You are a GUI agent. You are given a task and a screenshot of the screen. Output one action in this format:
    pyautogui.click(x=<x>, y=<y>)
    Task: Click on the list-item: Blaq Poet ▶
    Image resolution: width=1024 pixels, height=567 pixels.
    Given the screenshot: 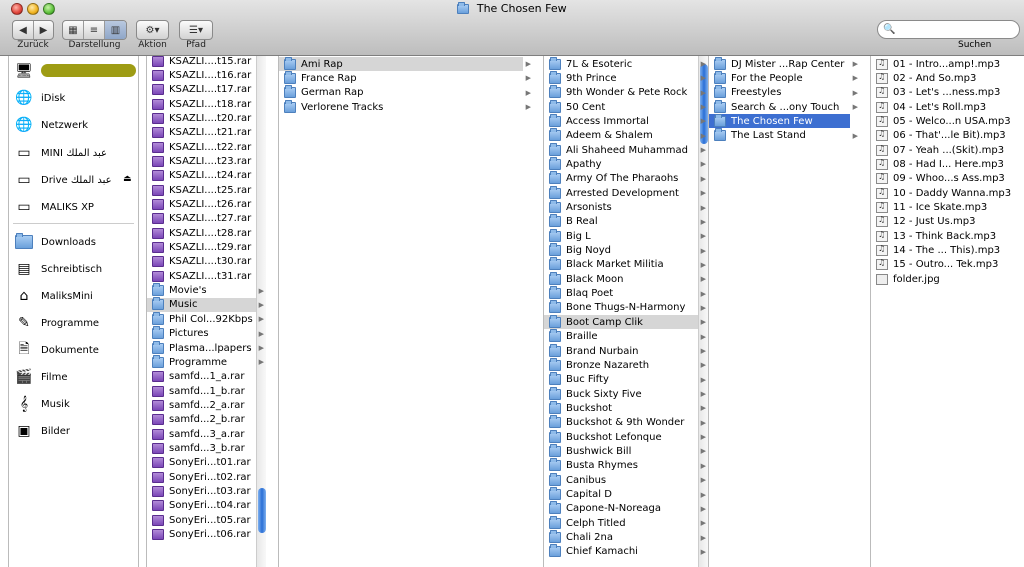 What is the action you would take?
    pyautogui.click(x=625, y=293)
    